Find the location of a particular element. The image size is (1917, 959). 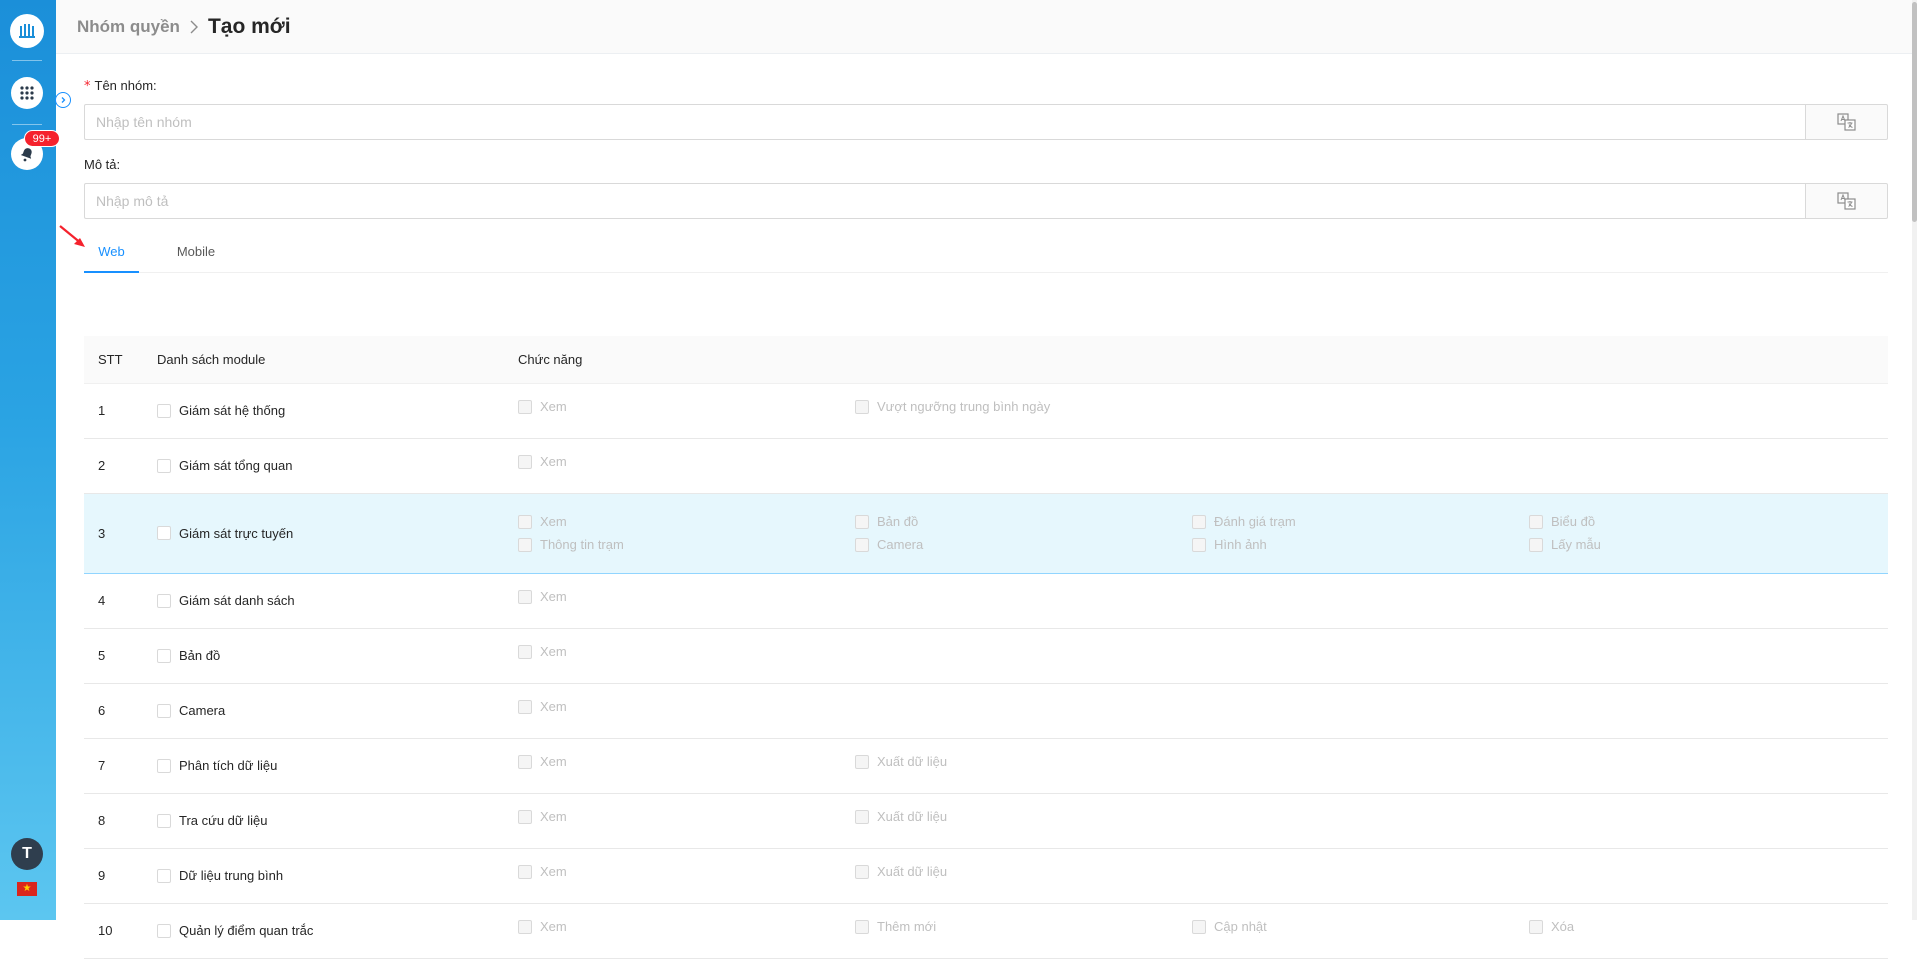

module-checkbox-label: Camera is located at coordinates (337, 710).